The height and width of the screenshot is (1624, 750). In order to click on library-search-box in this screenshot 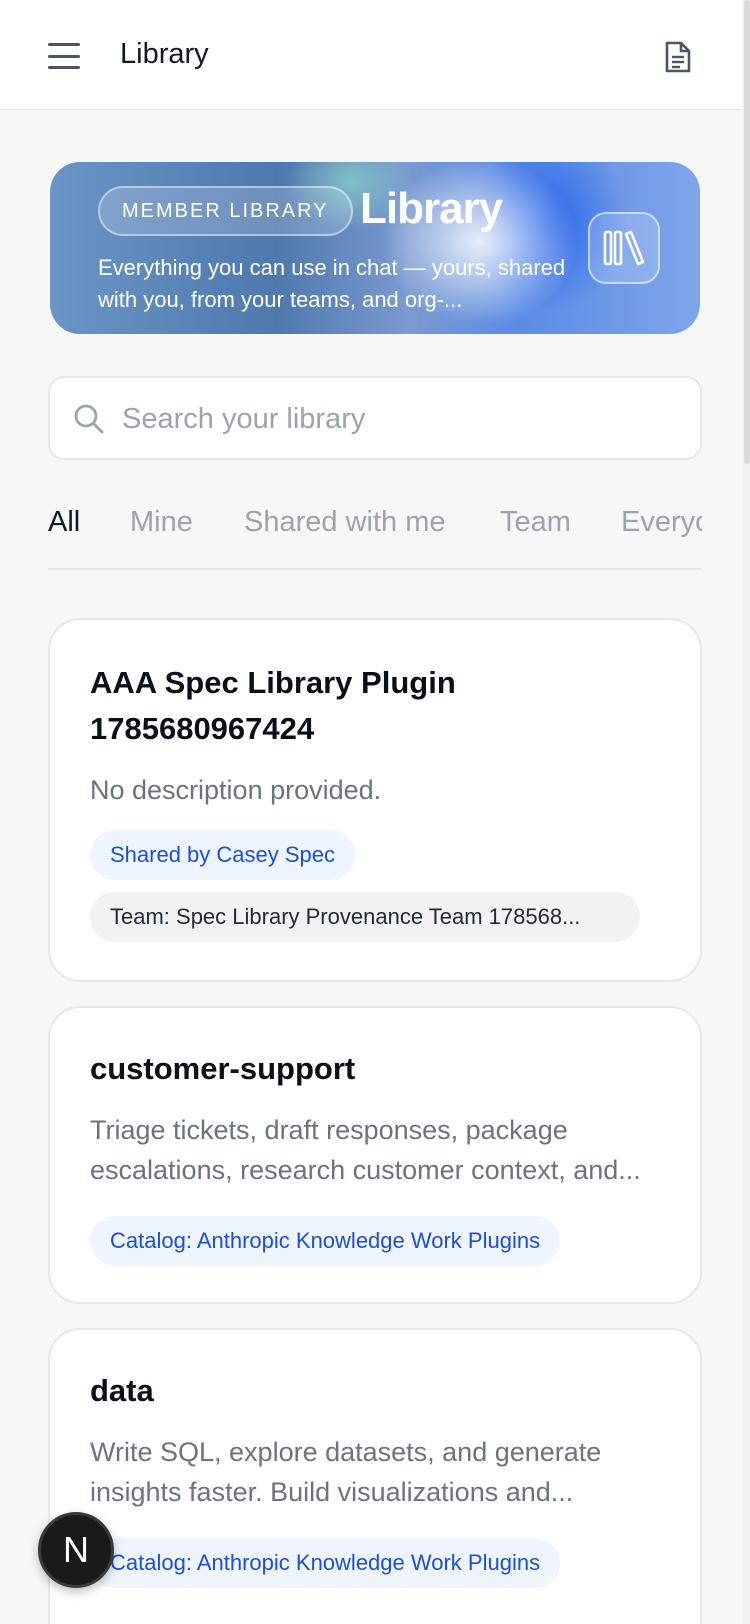, I will do `click(375, 418)`.